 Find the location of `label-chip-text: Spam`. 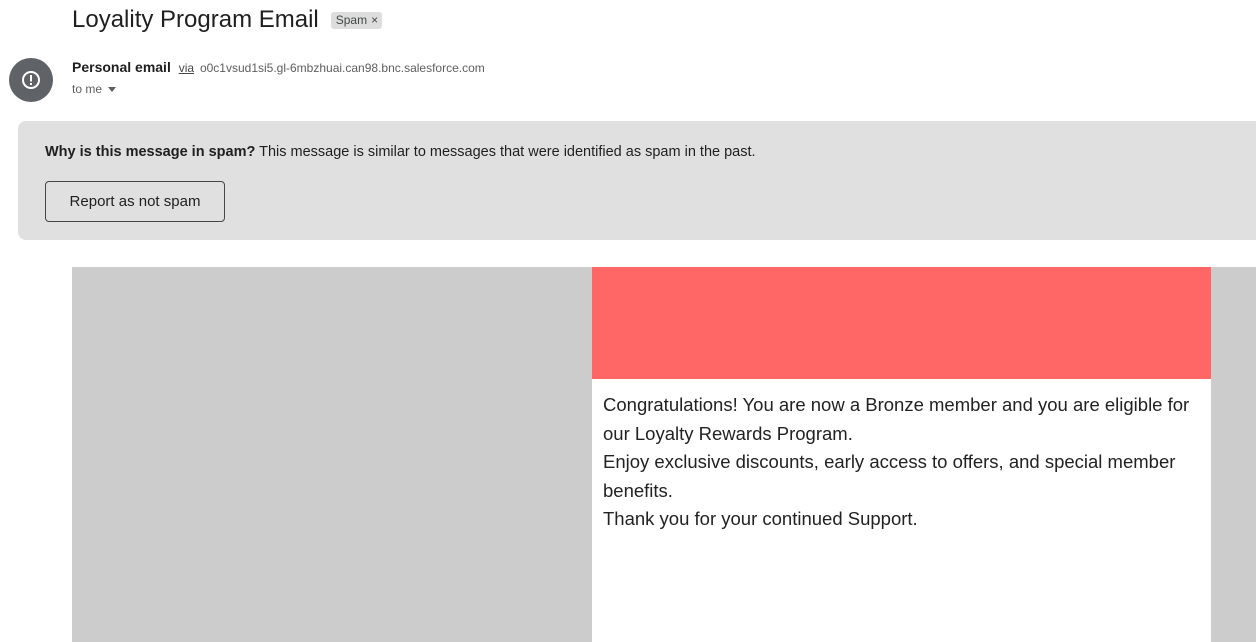

label-chip-text: Spam is located at coordinates (351, 19).